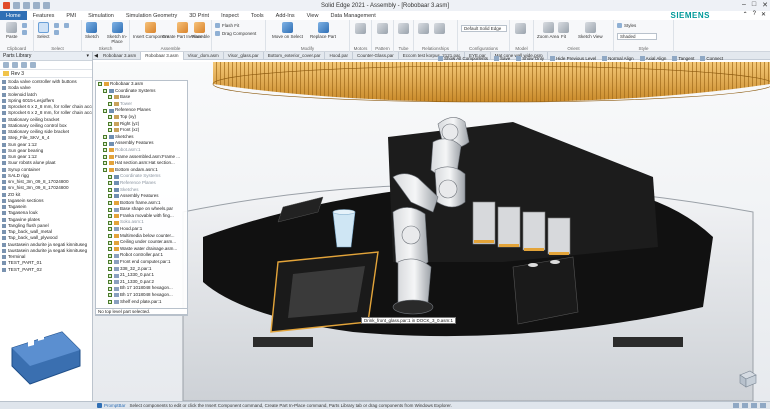  Describe the element at coordinates (120, 55) in the screenshot. I see `doc-tab: Robobaar 3.asm` at that location.